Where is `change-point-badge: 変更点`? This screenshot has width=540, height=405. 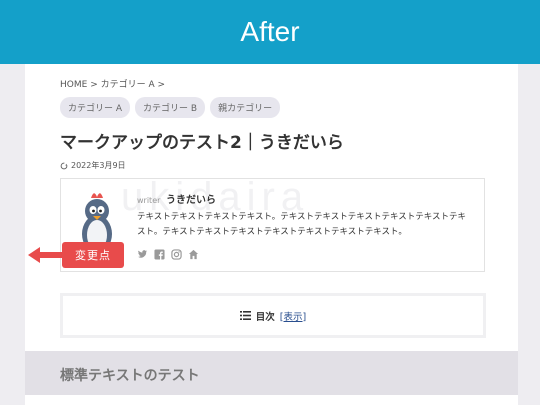 change-point-badge: 変更点 is located at coordinates (93, 255).